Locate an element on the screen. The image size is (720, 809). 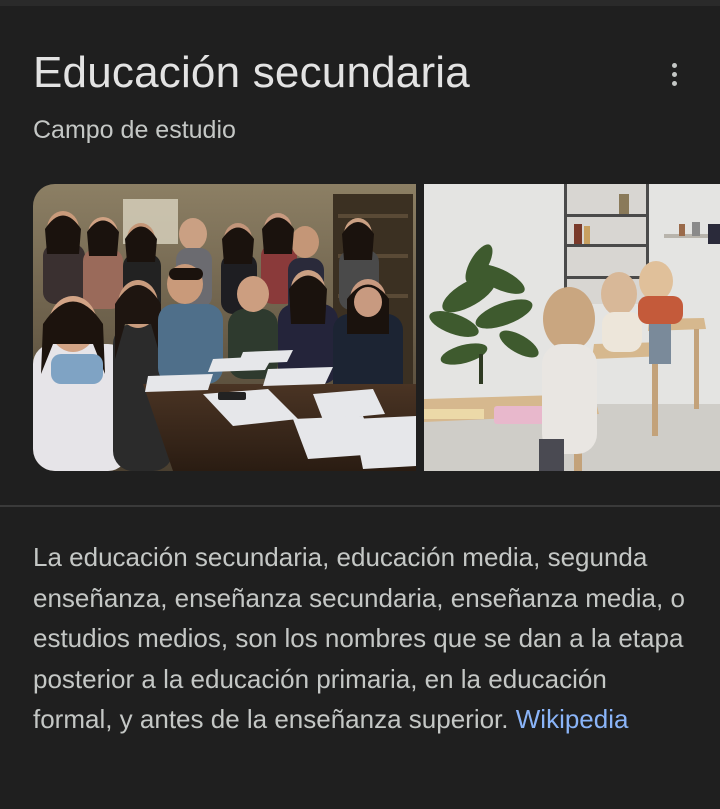
classroom-desks-photo is located at coordinates (572, 327).